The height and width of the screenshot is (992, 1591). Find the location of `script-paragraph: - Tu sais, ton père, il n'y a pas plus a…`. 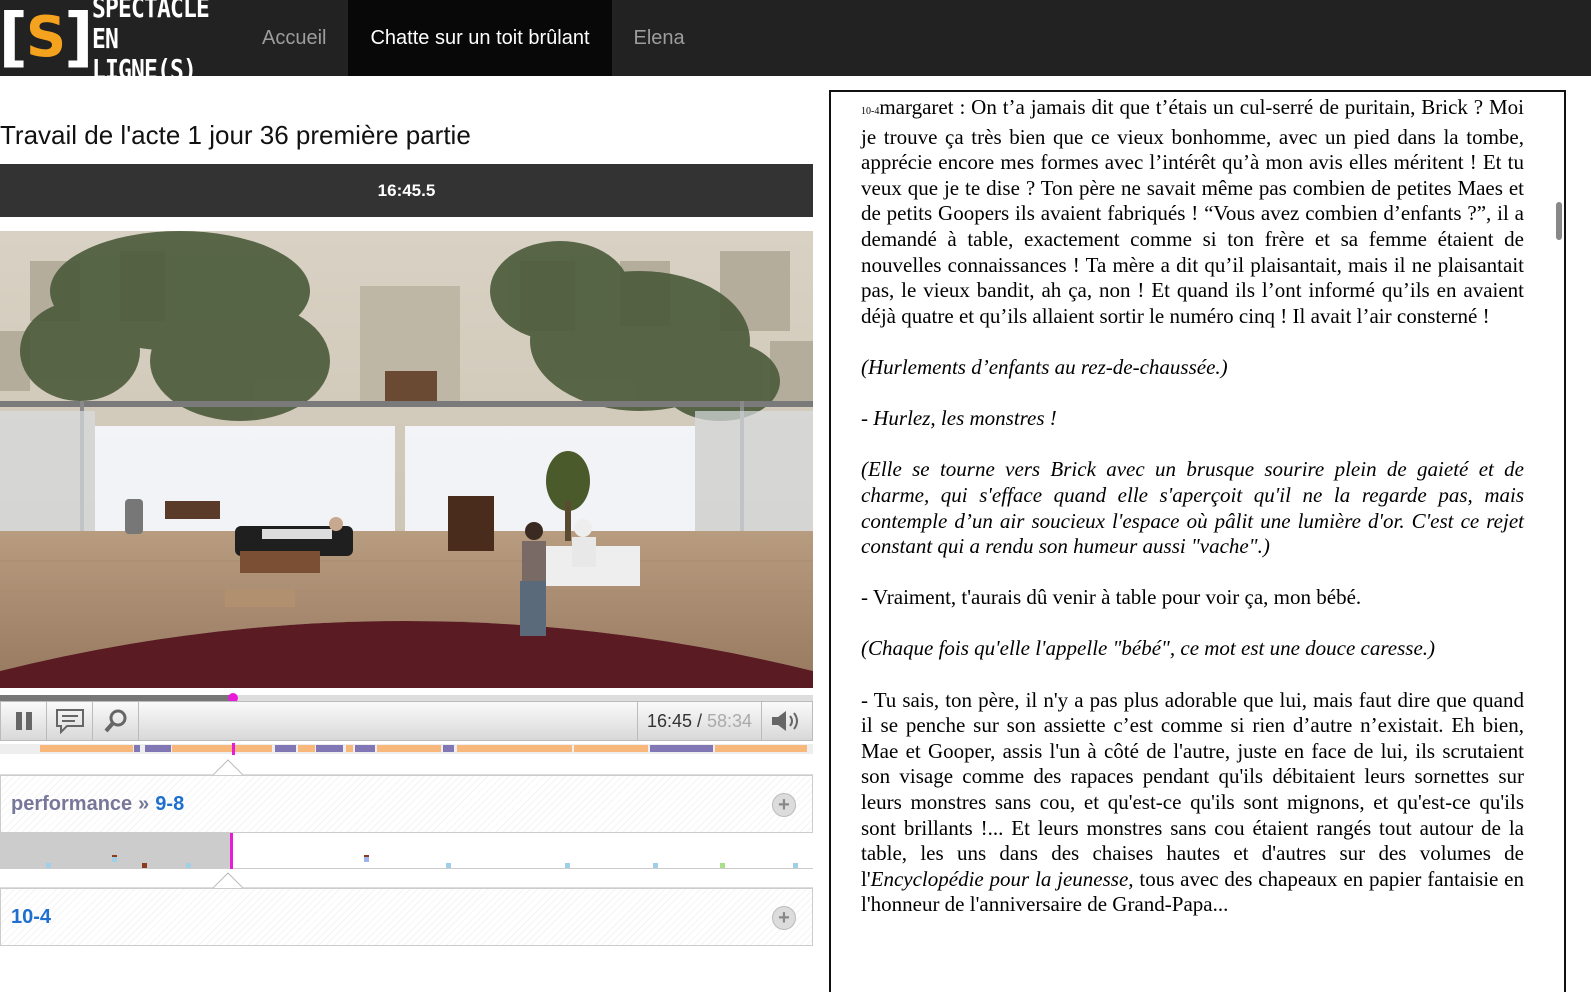

script-paragraph: - Tu sais, ton père, il n'y a pas plus a… is located at coordinates (1192, 802).